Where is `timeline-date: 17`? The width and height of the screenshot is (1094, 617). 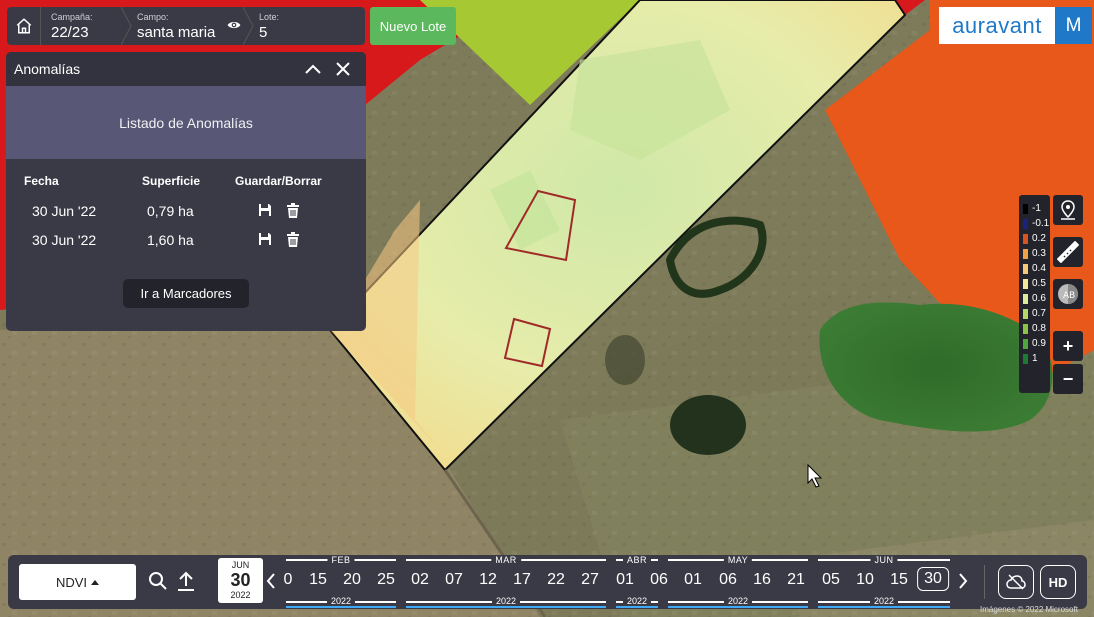
timeline-date: 17 is located at coordinates (522, 580).